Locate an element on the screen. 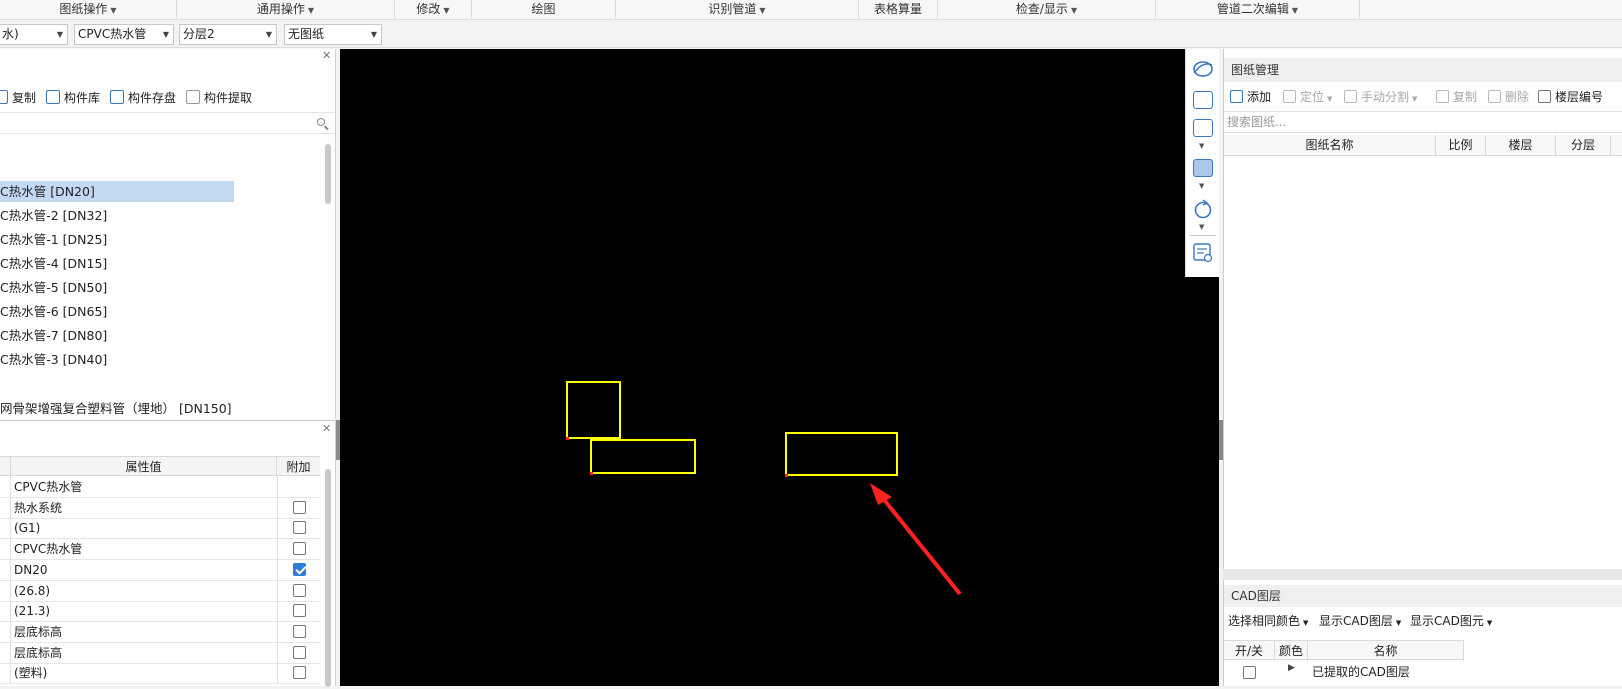 The width and height of the screenshot is (1622, 689). insertion-point is located at coordinates (786, 475).